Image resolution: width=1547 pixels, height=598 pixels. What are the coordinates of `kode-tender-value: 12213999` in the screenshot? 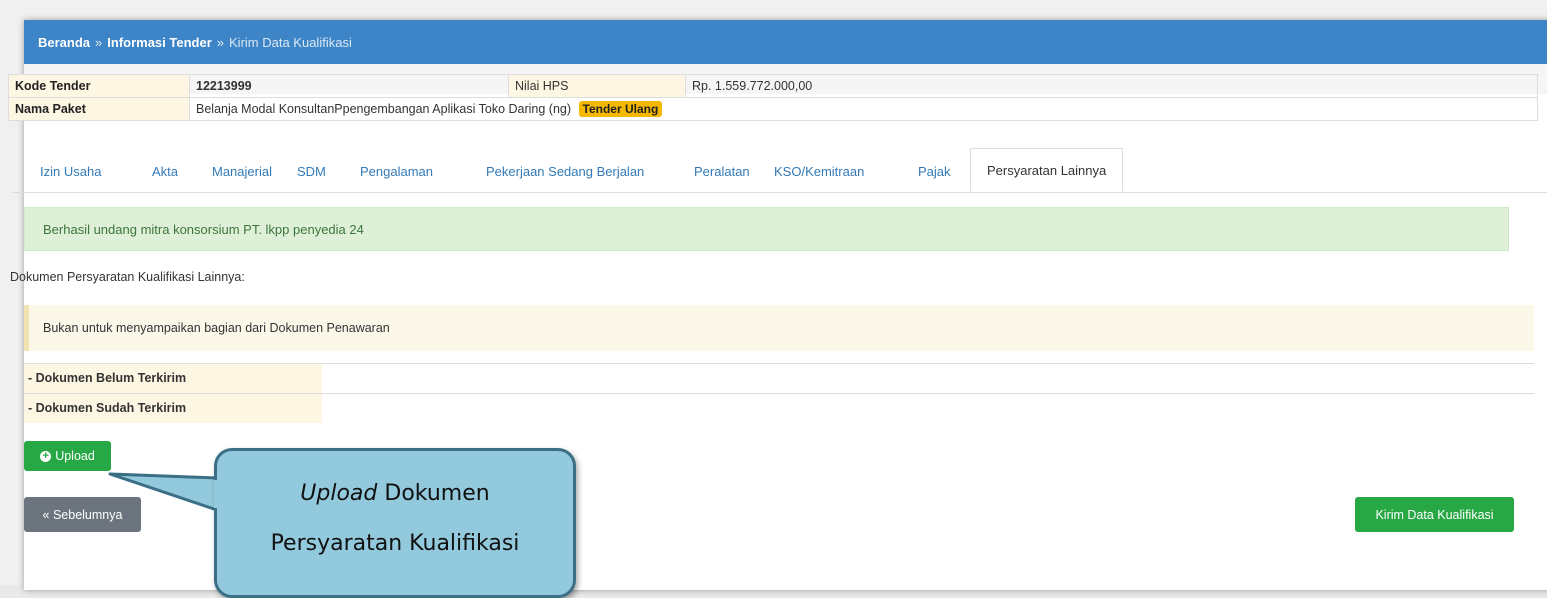 It's located at (349, 86).